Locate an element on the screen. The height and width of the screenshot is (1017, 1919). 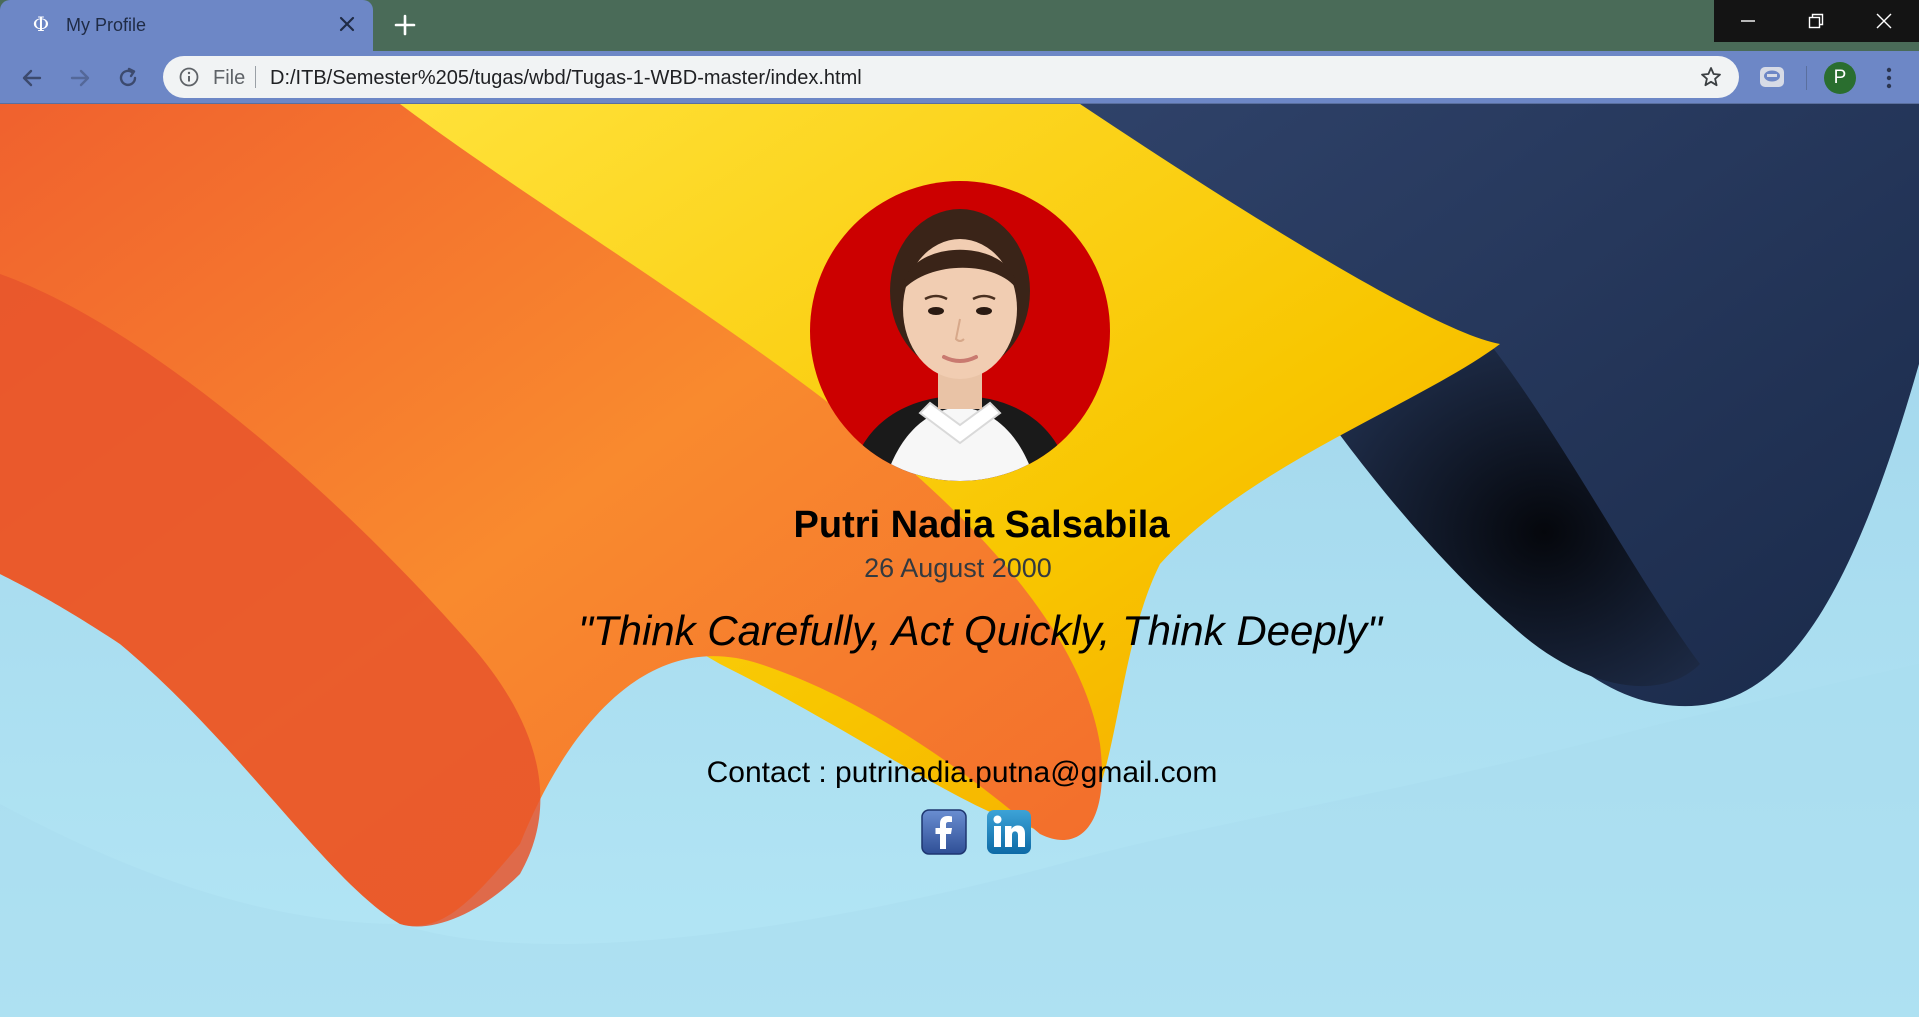
profile-photo is located at coordinates (960, 331).